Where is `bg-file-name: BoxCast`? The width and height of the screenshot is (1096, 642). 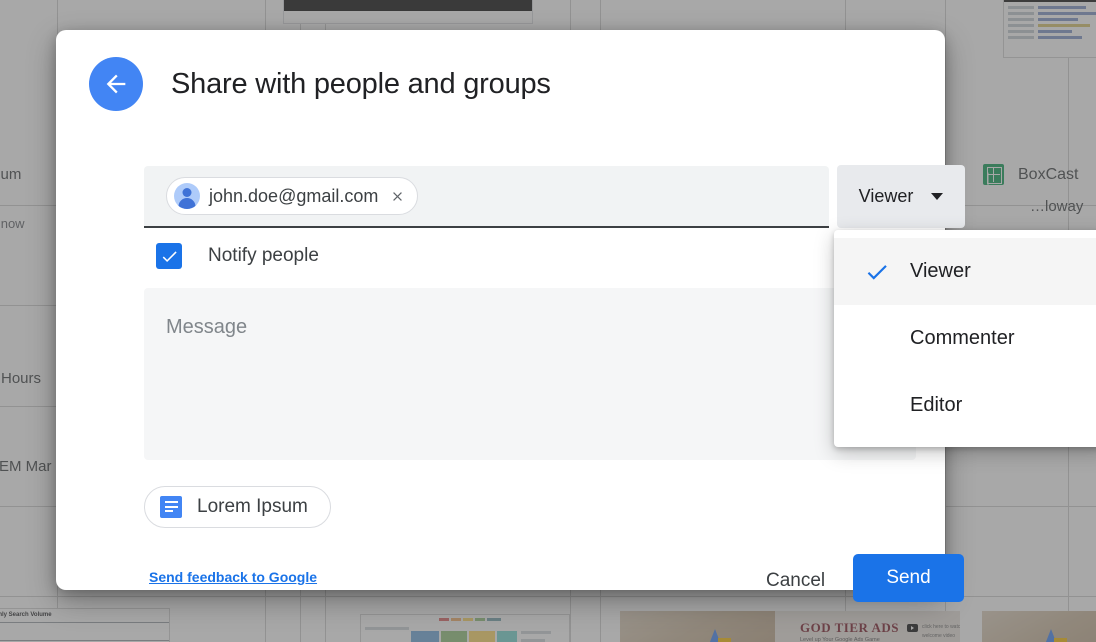 bg-file-name: BoxCast is located at coordinates (1048, 174).